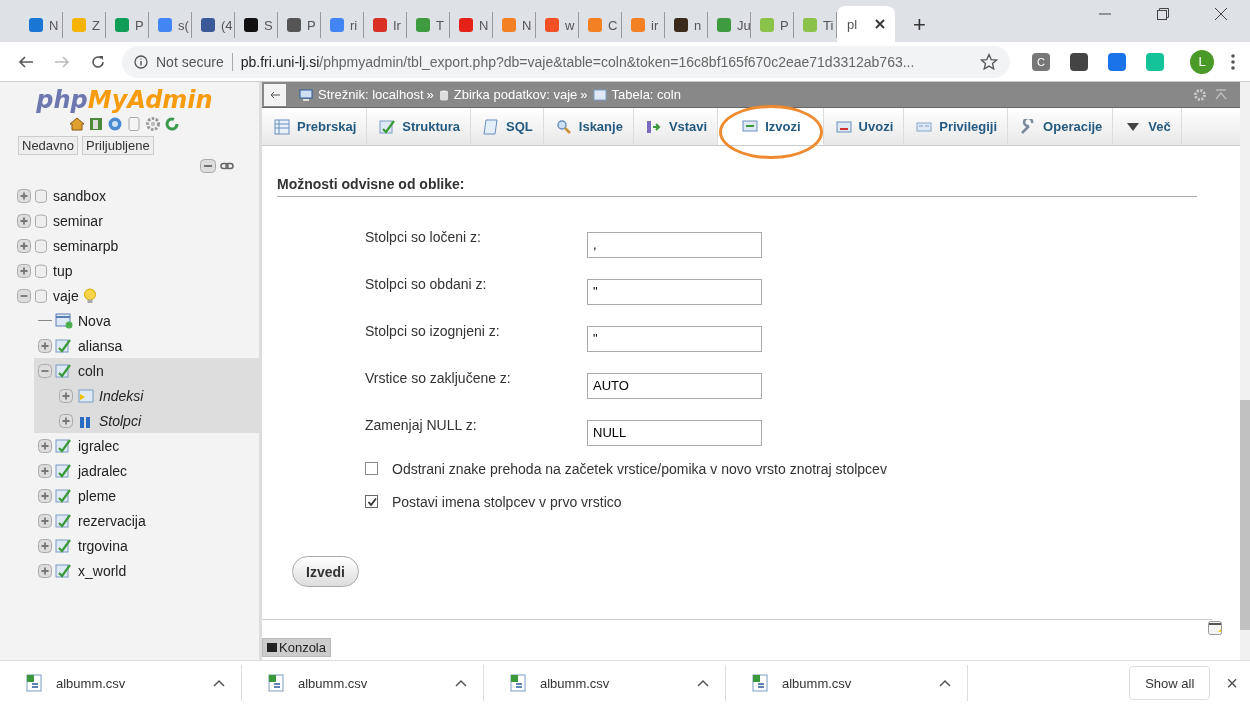 The height and width of the screenshot is (705, 1250). I want to click on checkbox-label: Odstrani znake prehoda na začetek vrstice/pomika v novo vrsto znotraj stolpcev, so click(639, 468).